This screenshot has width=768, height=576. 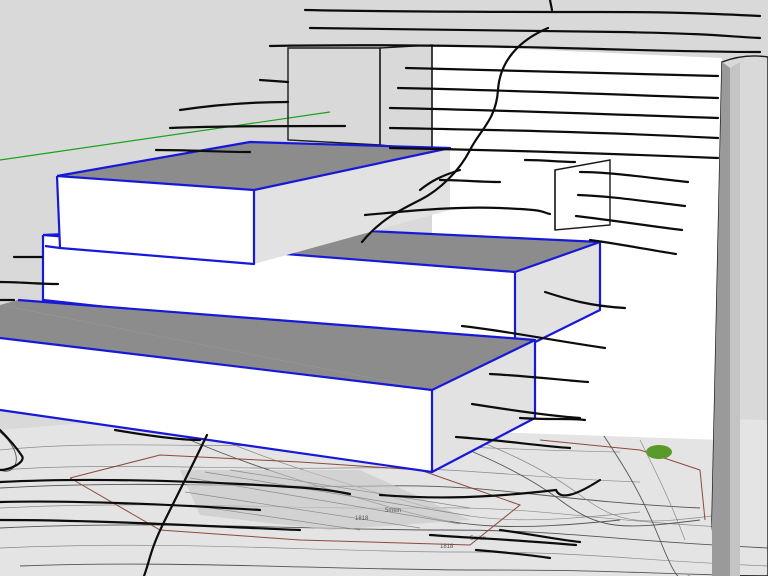 What do you see at coordinates (659, 452) in the screenshot?
I see `ground-tree-marker` at bounding box center [659, 452].